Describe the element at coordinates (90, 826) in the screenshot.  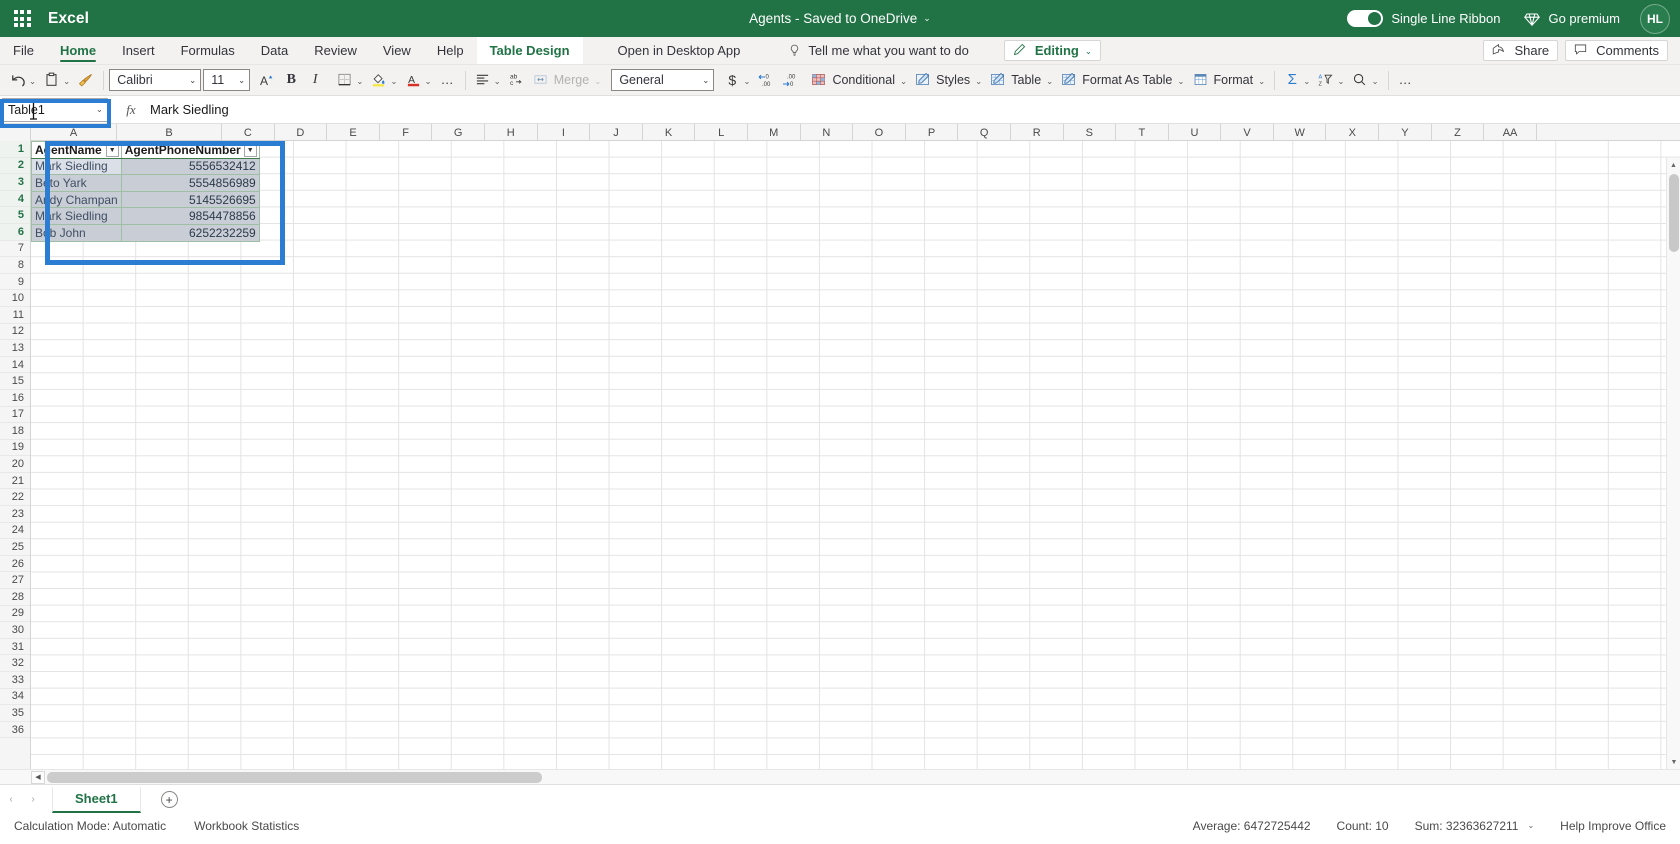
I see `calculation-mode-status: Calculation Mode: Automatic` at that location.